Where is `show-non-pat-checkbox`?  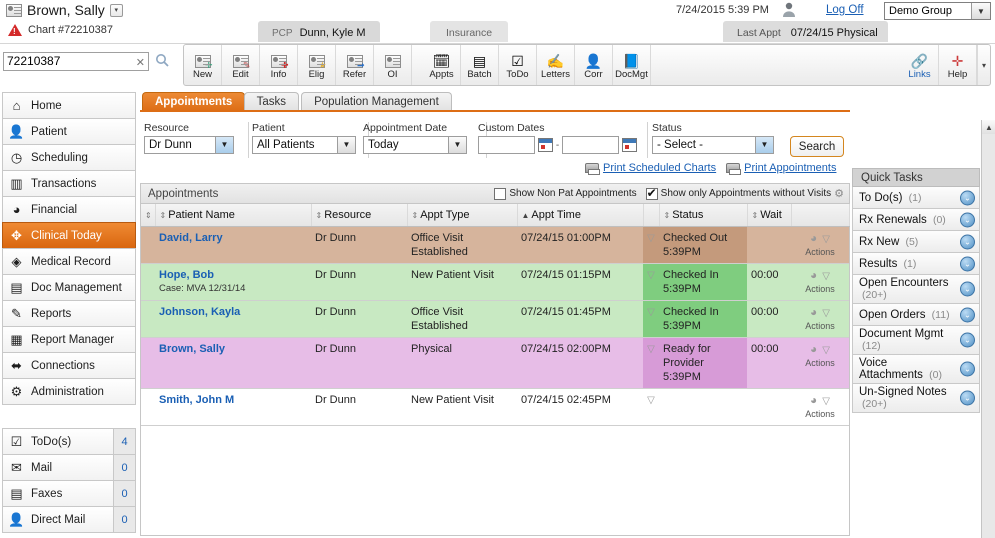 show-non-pat-checkbox is located at coordinates (500, 193).